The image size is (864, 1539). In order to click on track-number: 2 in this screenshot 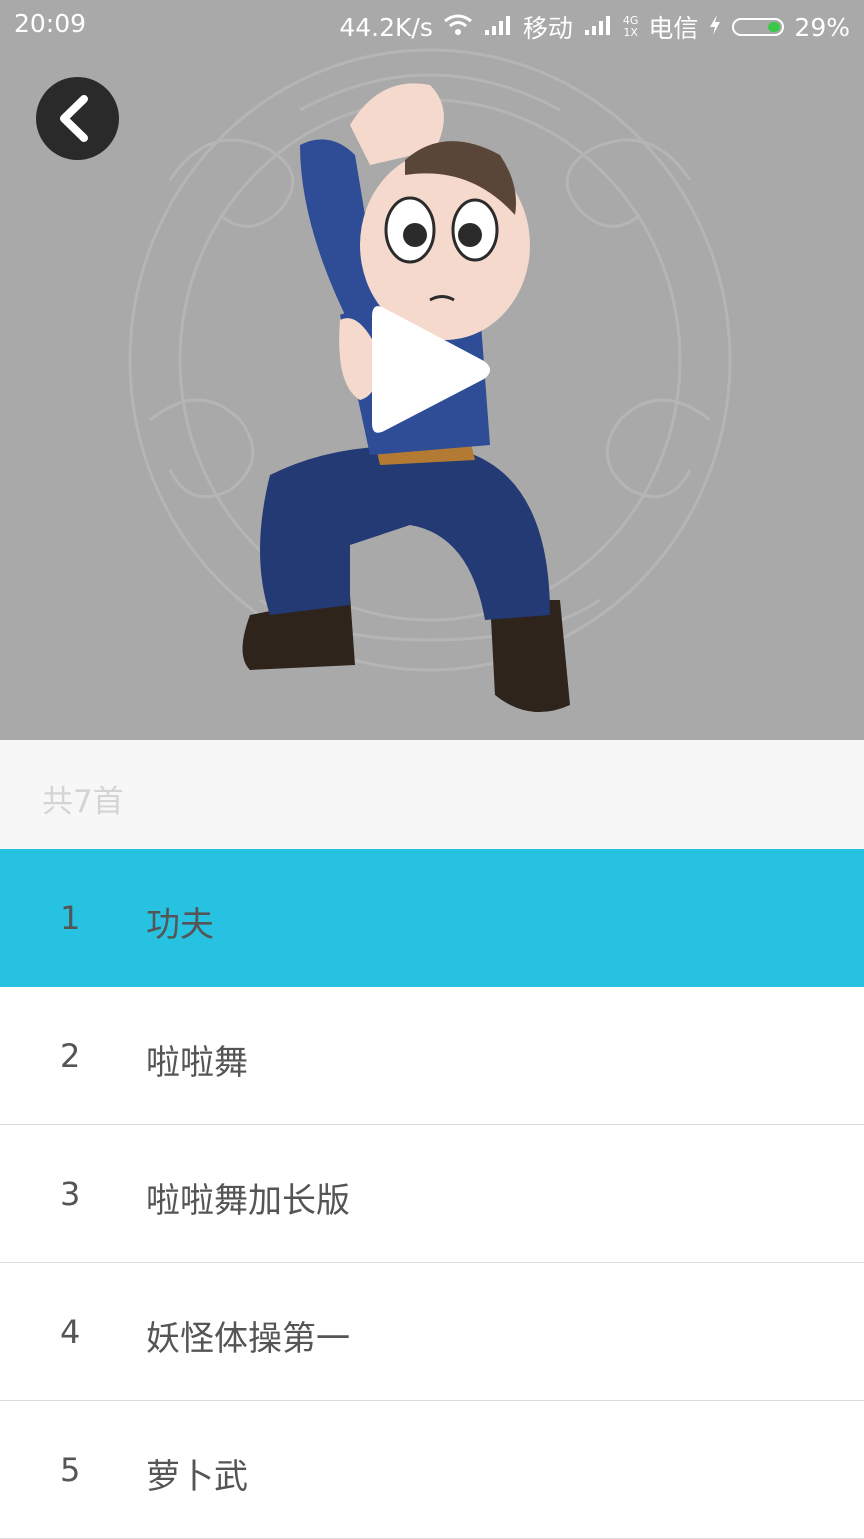, I will do `click(70, 1056)`.